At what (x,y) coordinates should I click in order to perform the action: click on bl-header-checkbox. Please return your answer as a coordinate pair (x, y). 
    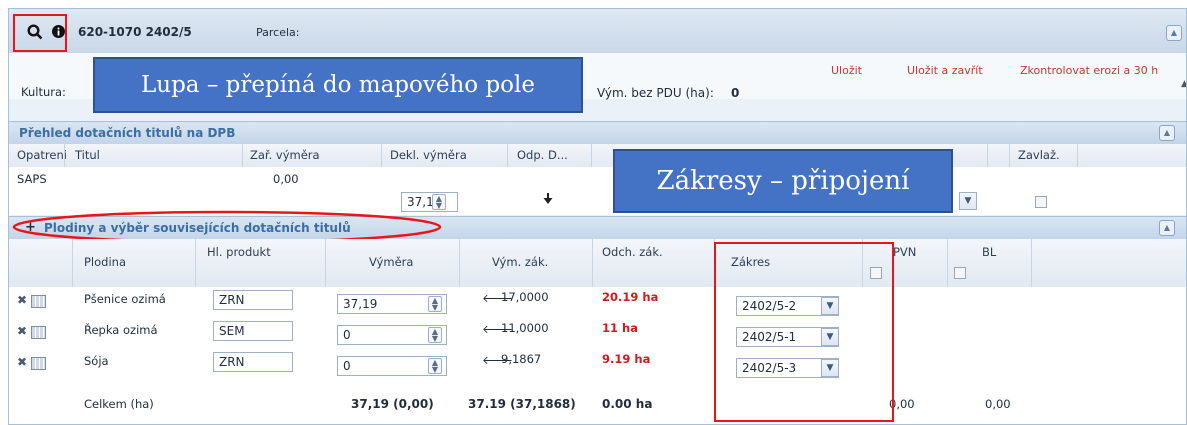
    Looking at the image, I should click on (960, 273).